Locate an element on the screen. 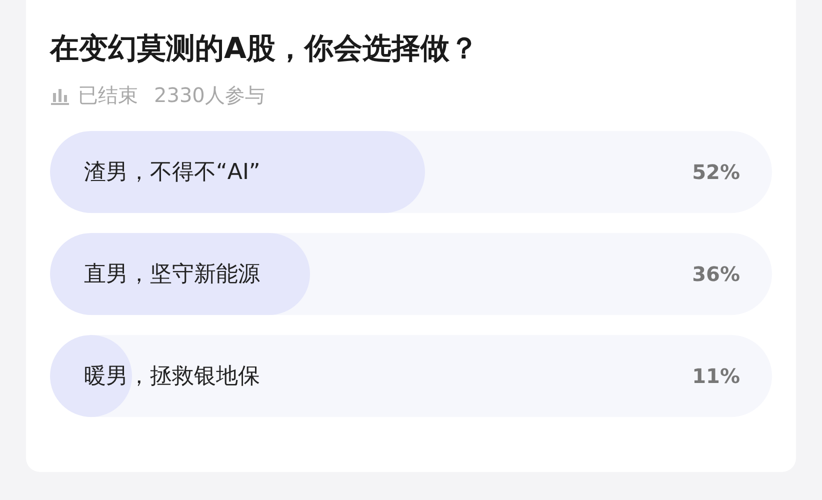 This screenshot has height=500, width=822. poll-status: 已结束 is located at coordinates (108, 95).